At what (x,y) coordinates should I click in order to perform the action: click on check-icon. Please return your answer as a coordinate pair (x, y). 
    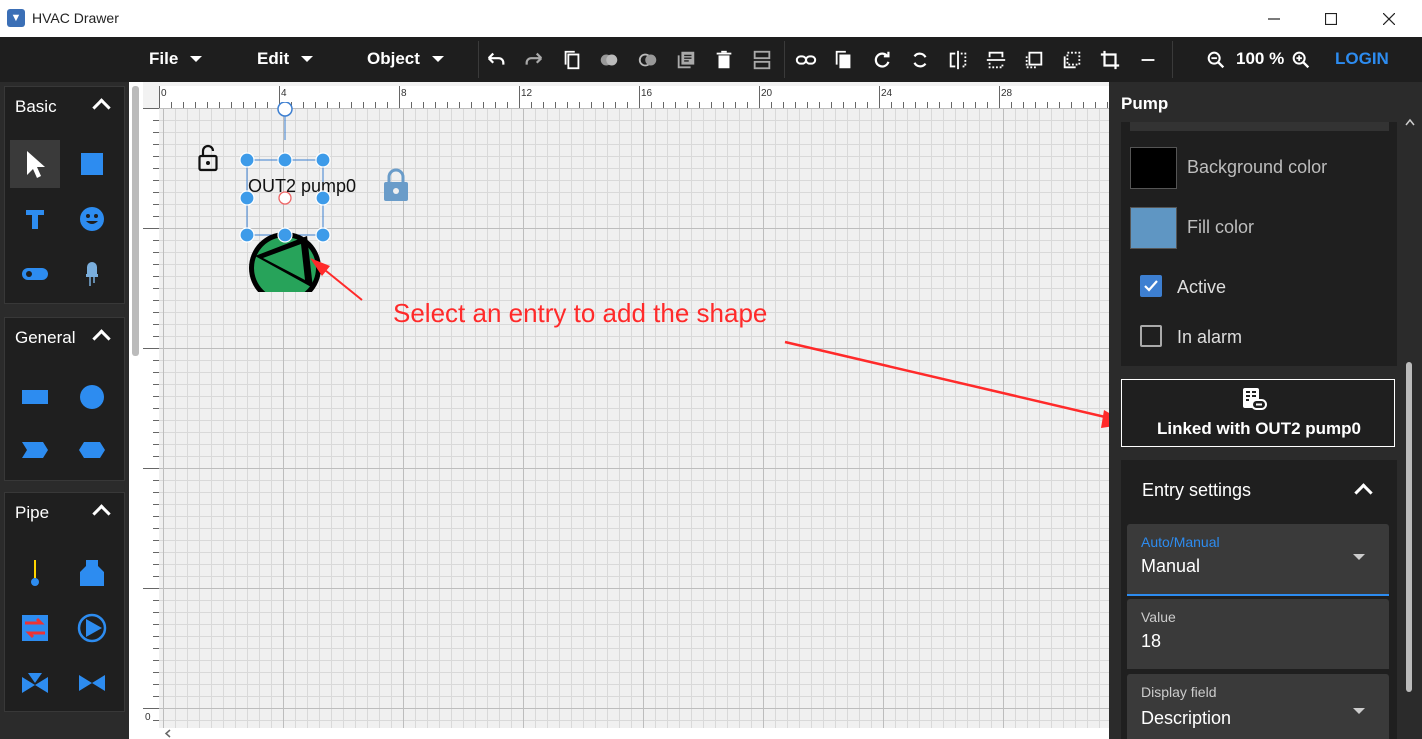
    Looking at the image, I should click on (1151, 286).